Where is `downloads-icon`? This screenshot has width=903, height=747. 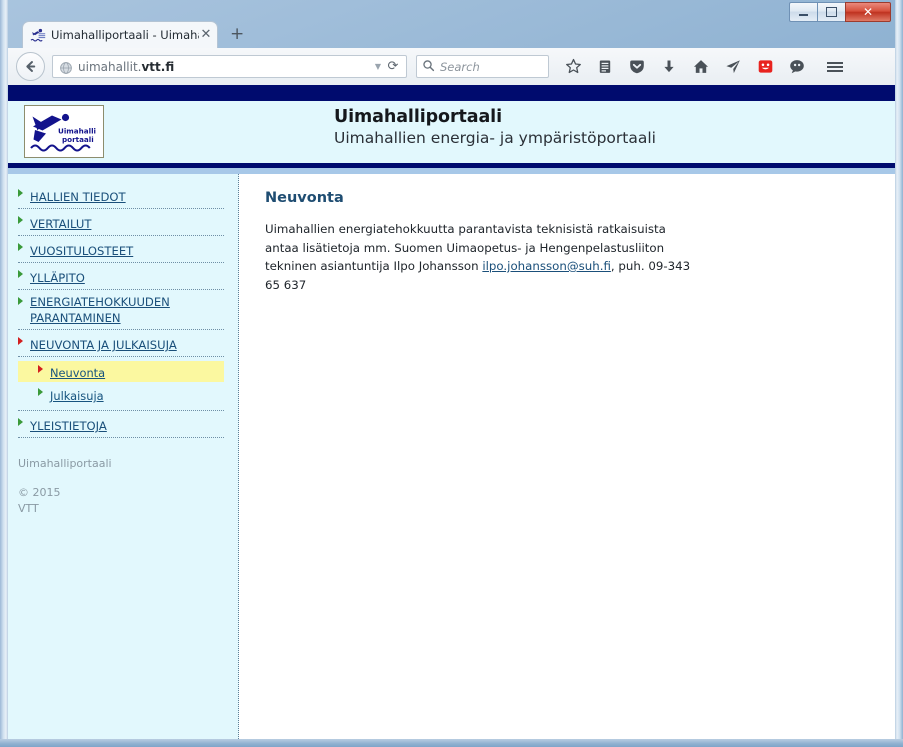 downloads-icon is located at coordinates (669, 67).